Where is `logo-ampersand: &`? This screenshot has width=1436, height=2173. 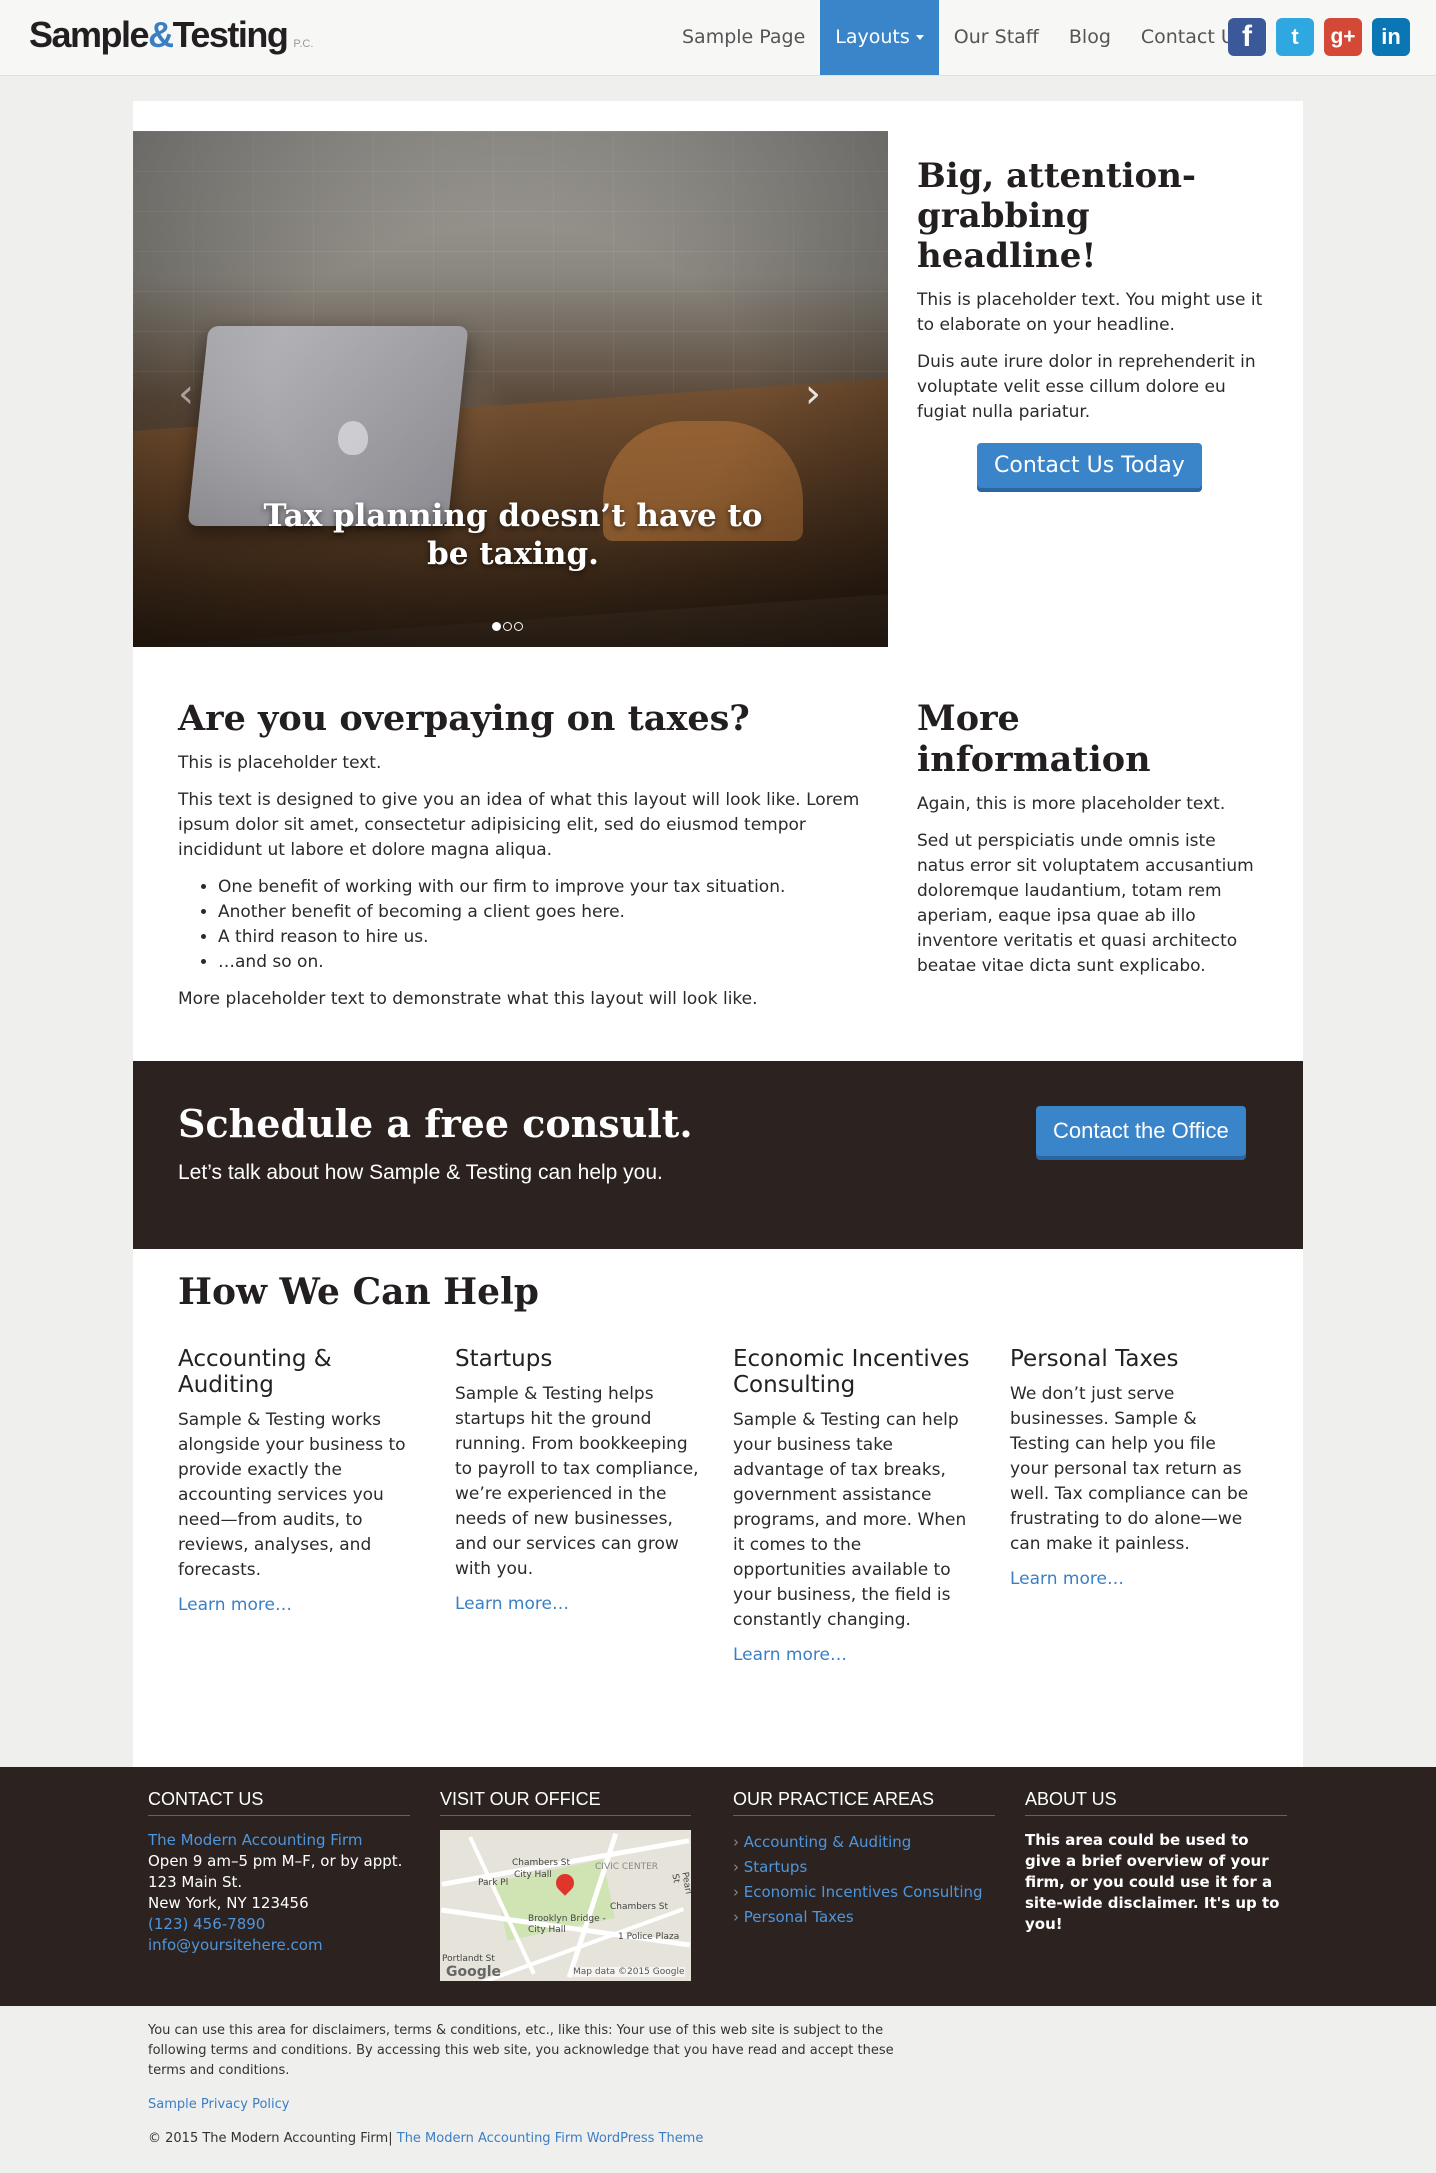
logo-ampersand: & is located at coordinates (161, 34).